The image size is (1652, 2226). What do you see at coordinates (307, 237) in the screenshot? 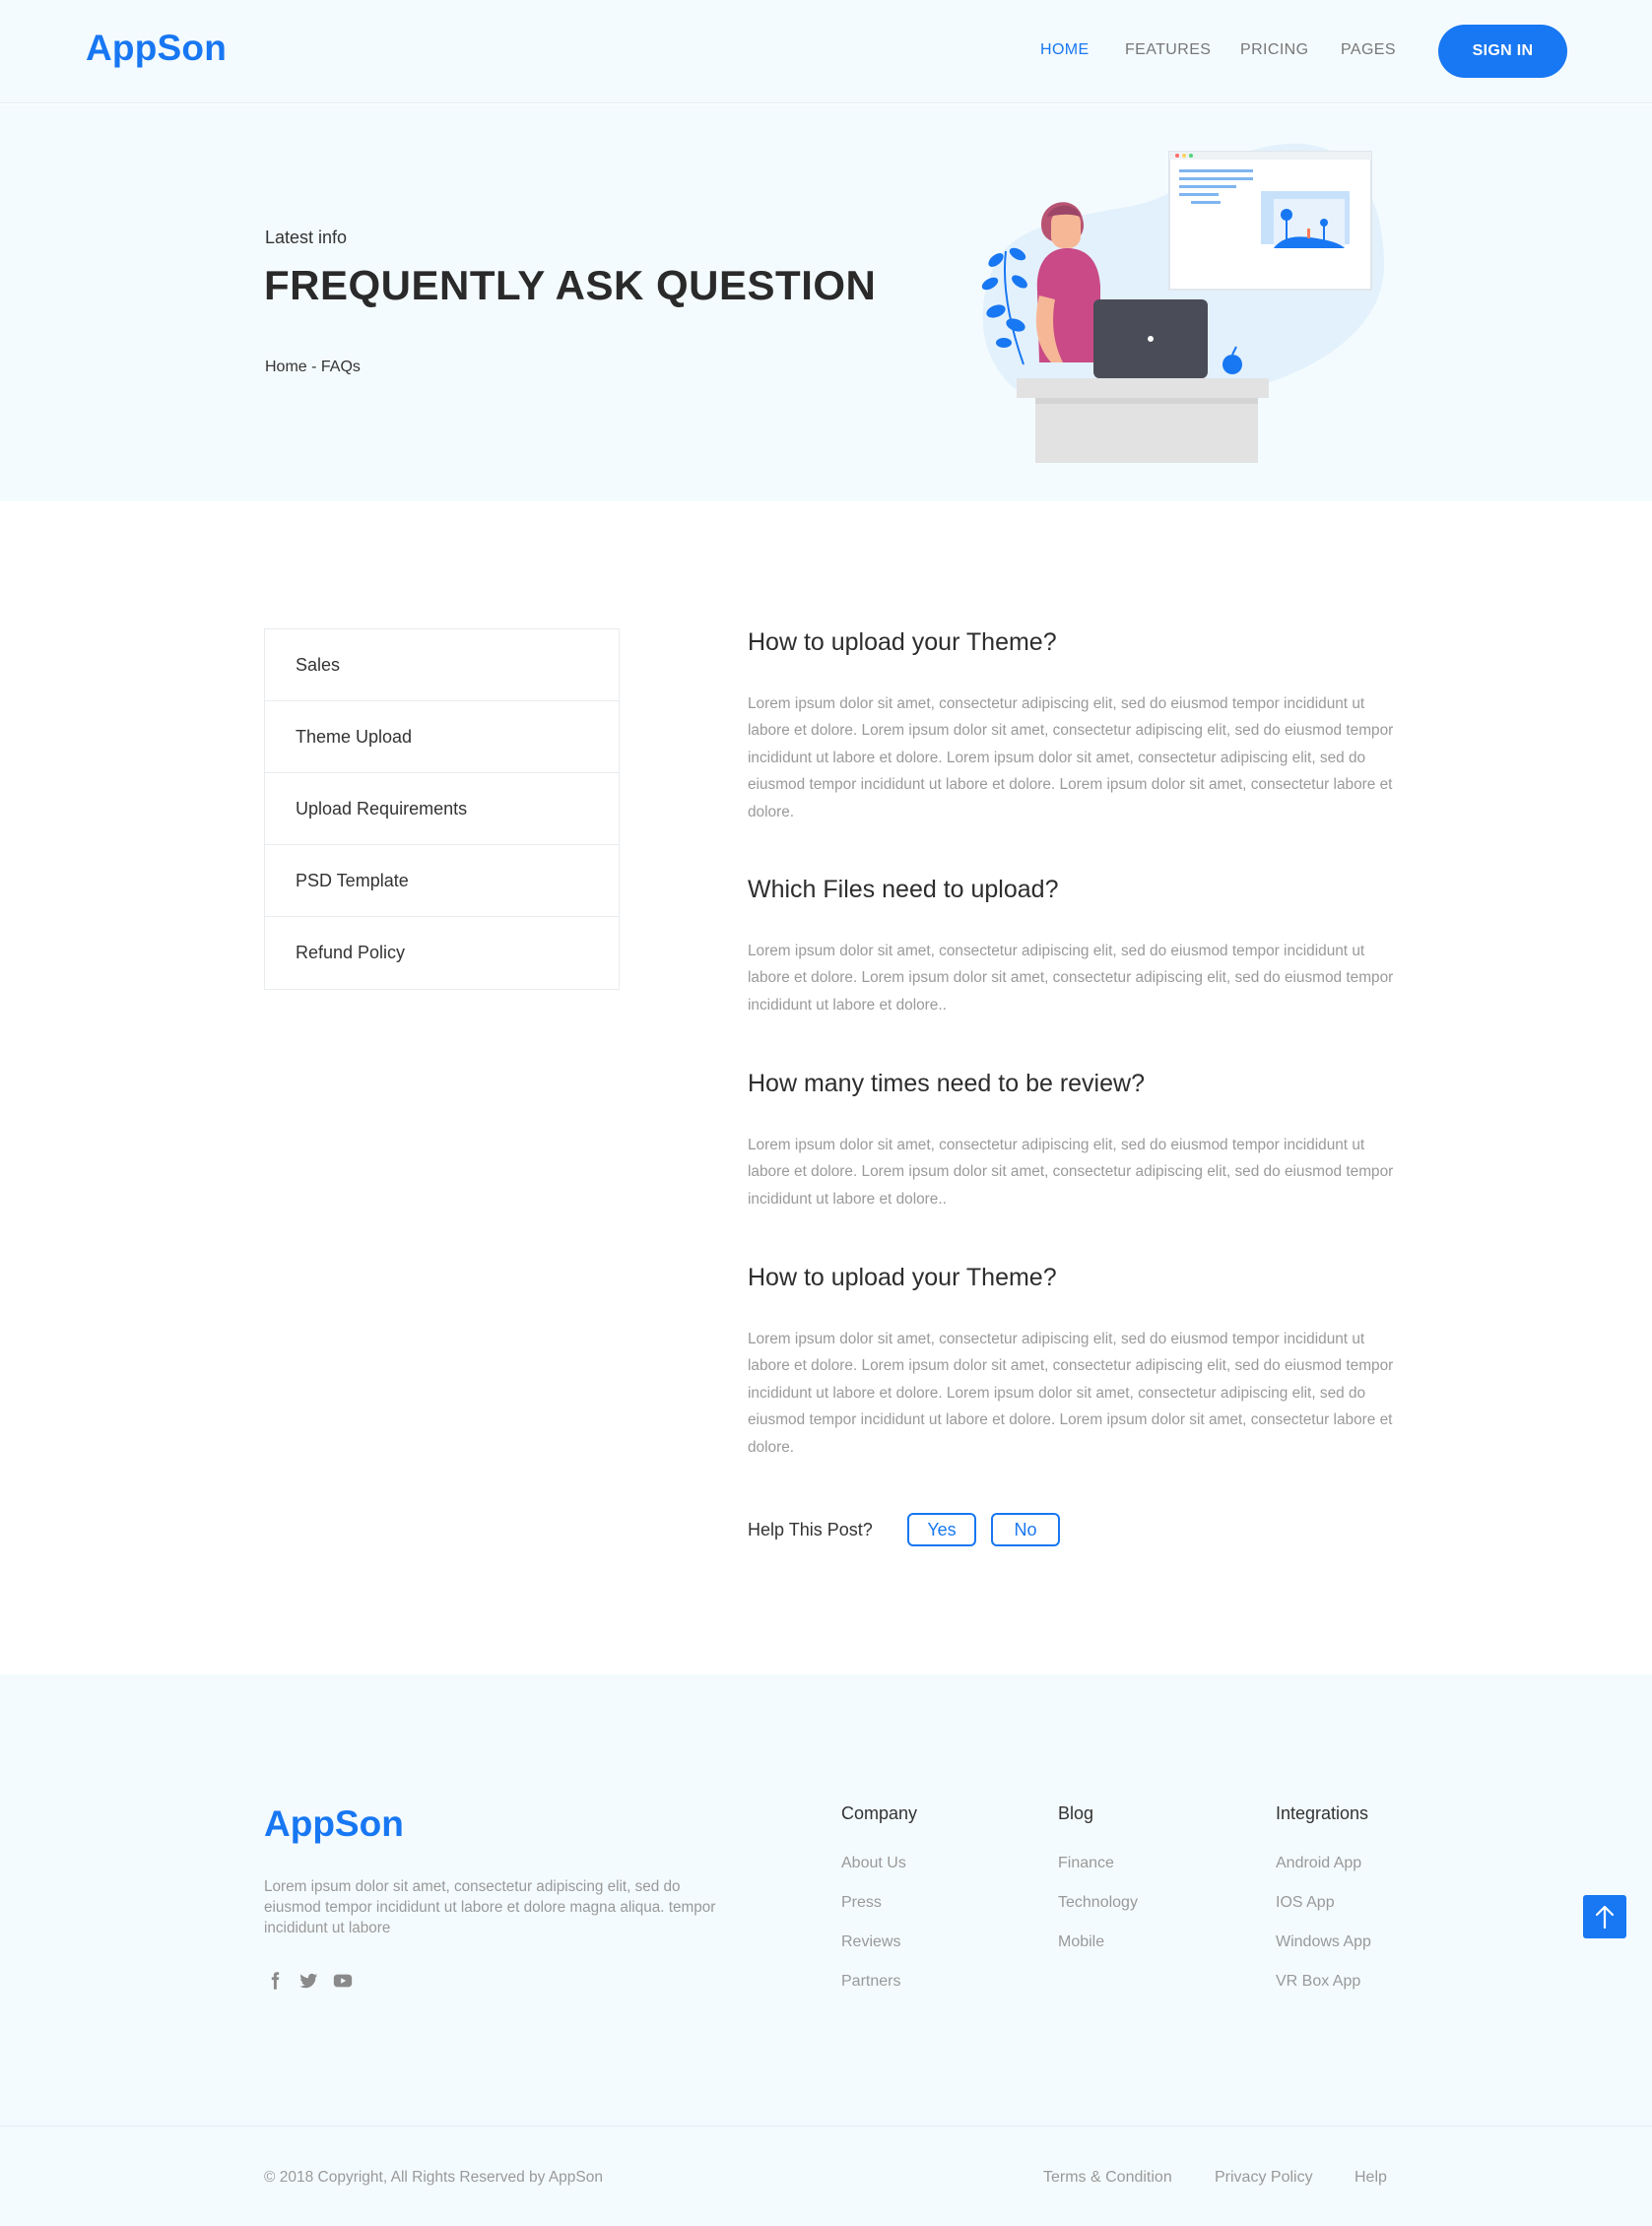
I see `hero-eyebrow: Latest info` at bounding box center [307, 237].